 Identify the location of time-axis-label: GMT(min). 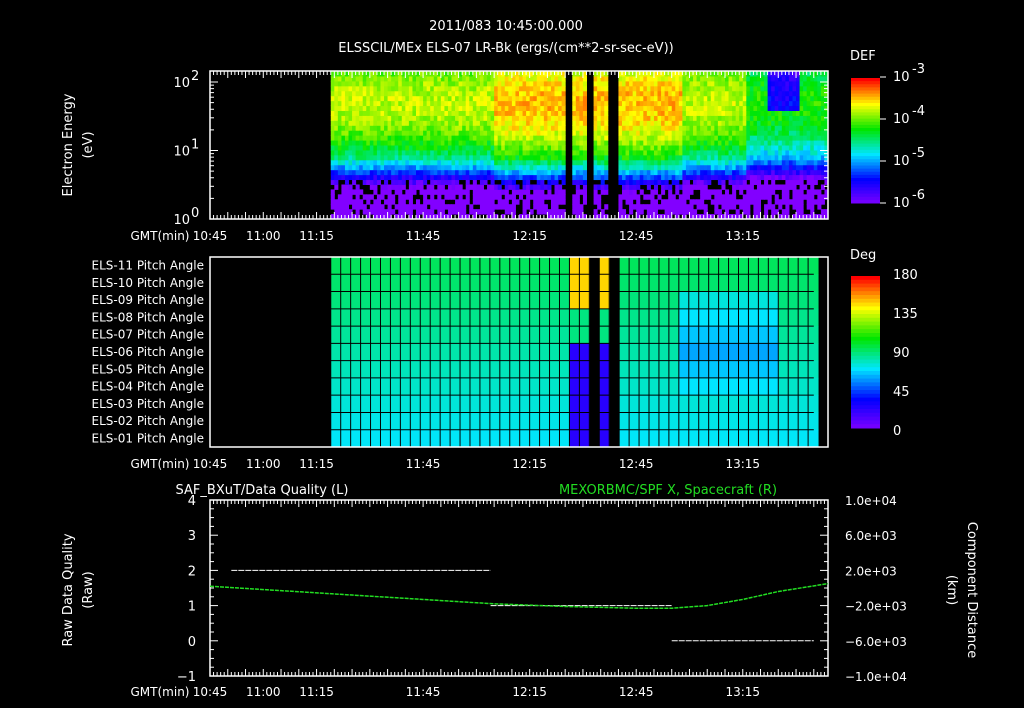
(160, 236).